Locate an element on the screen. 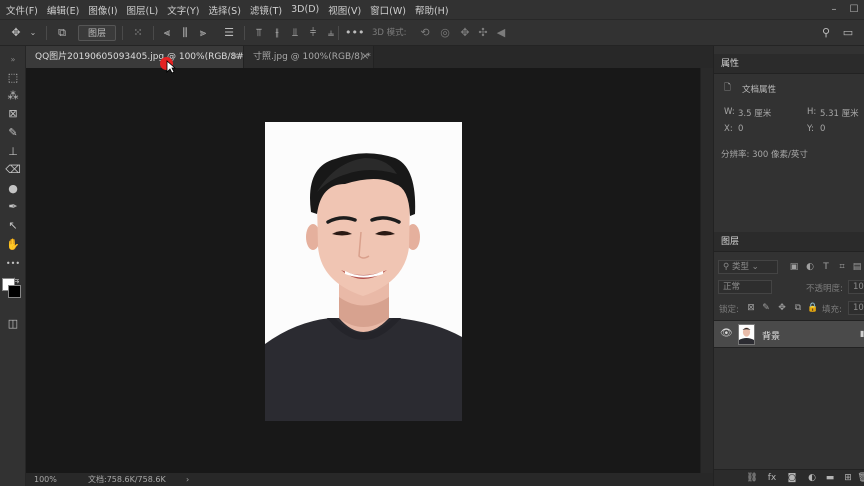  blend-mode-value: 正常 is located at coordinates (732, 287).